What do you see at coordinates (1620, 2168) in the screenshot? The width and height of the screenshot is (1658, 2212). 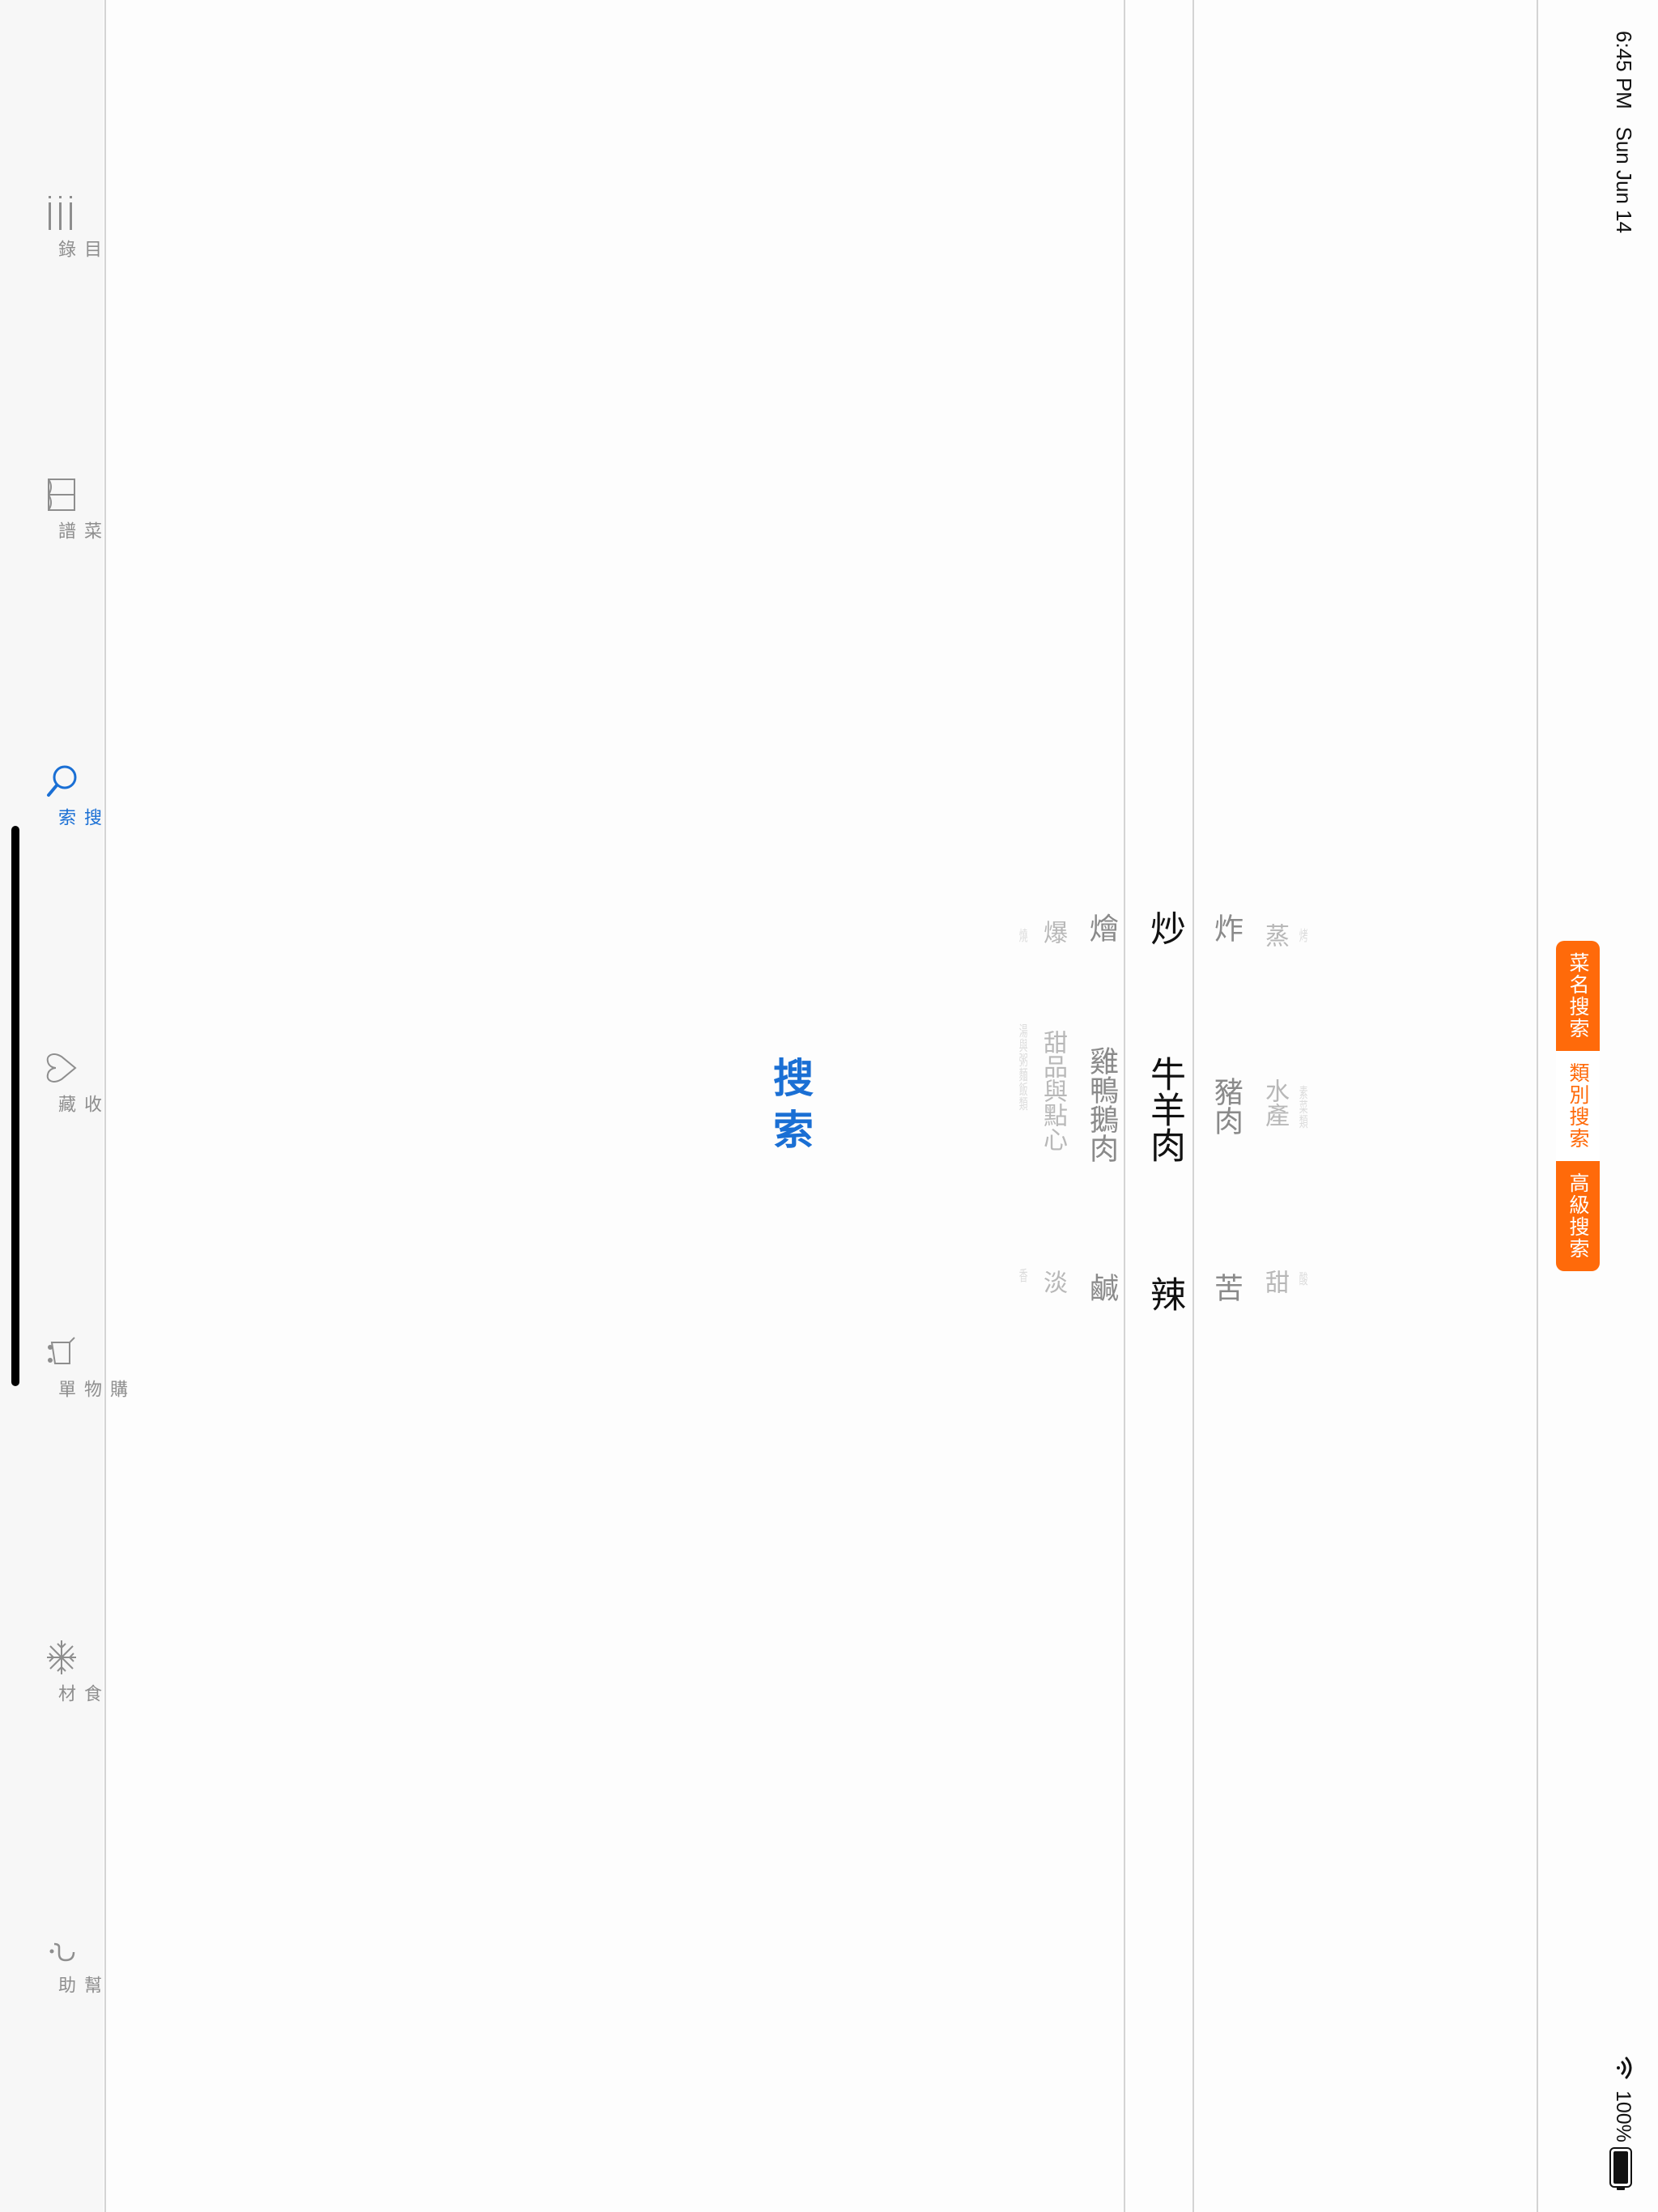 I see `battery-icon` at bounding box center [1620, 2168].